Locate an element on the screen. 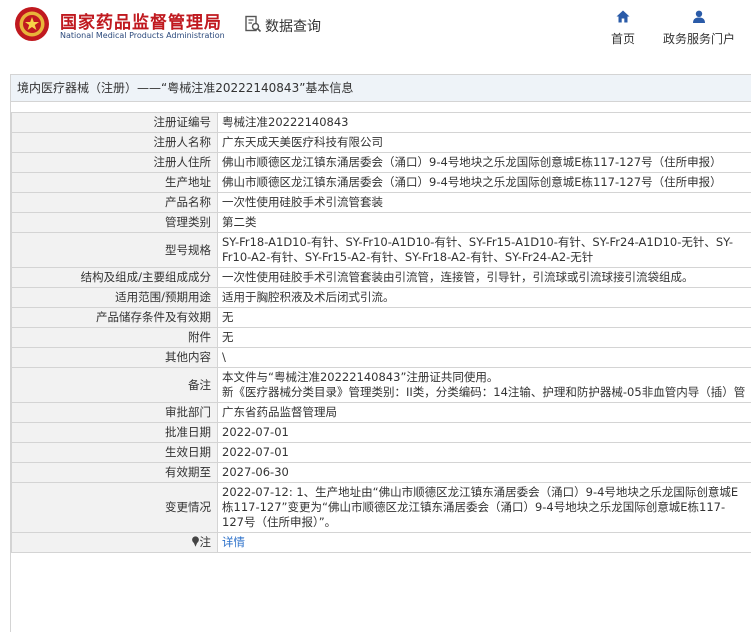 Image resolution: width=751 pixels, height=632 pixels. table-row: 管理类别 第二类 is located at coordinates (381, 223).